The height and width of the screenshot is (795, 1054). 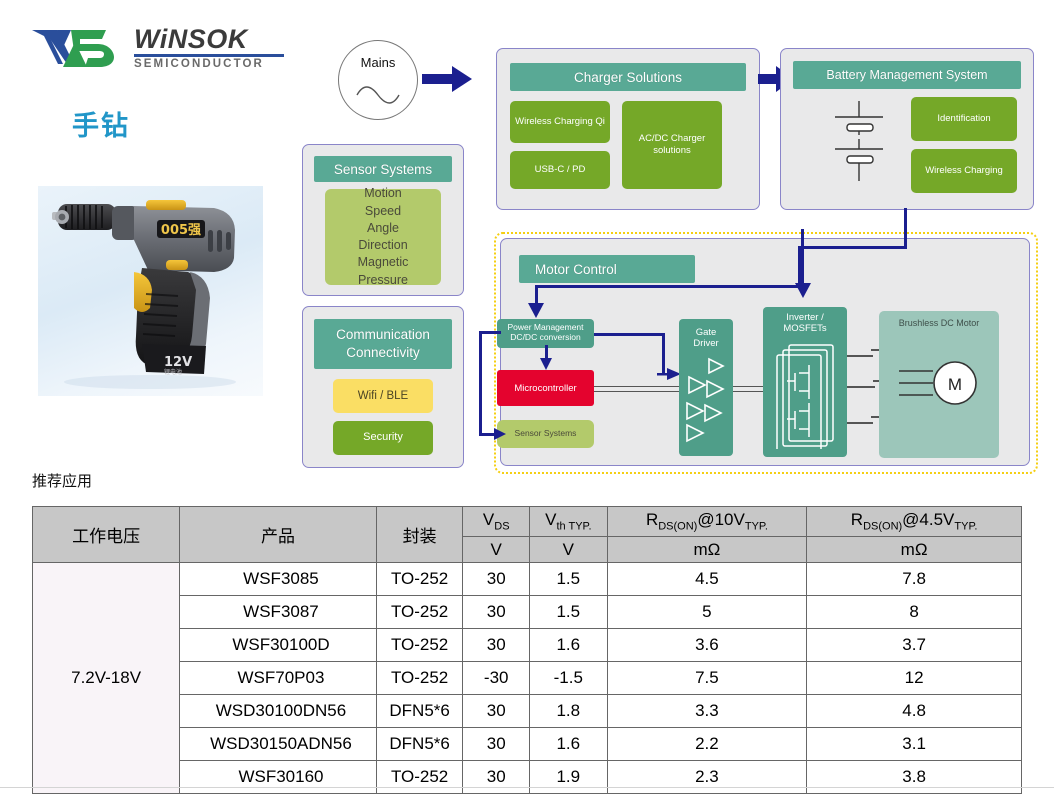 I want to click on cell-package: DFN5*6, so click(x=419, y=711).